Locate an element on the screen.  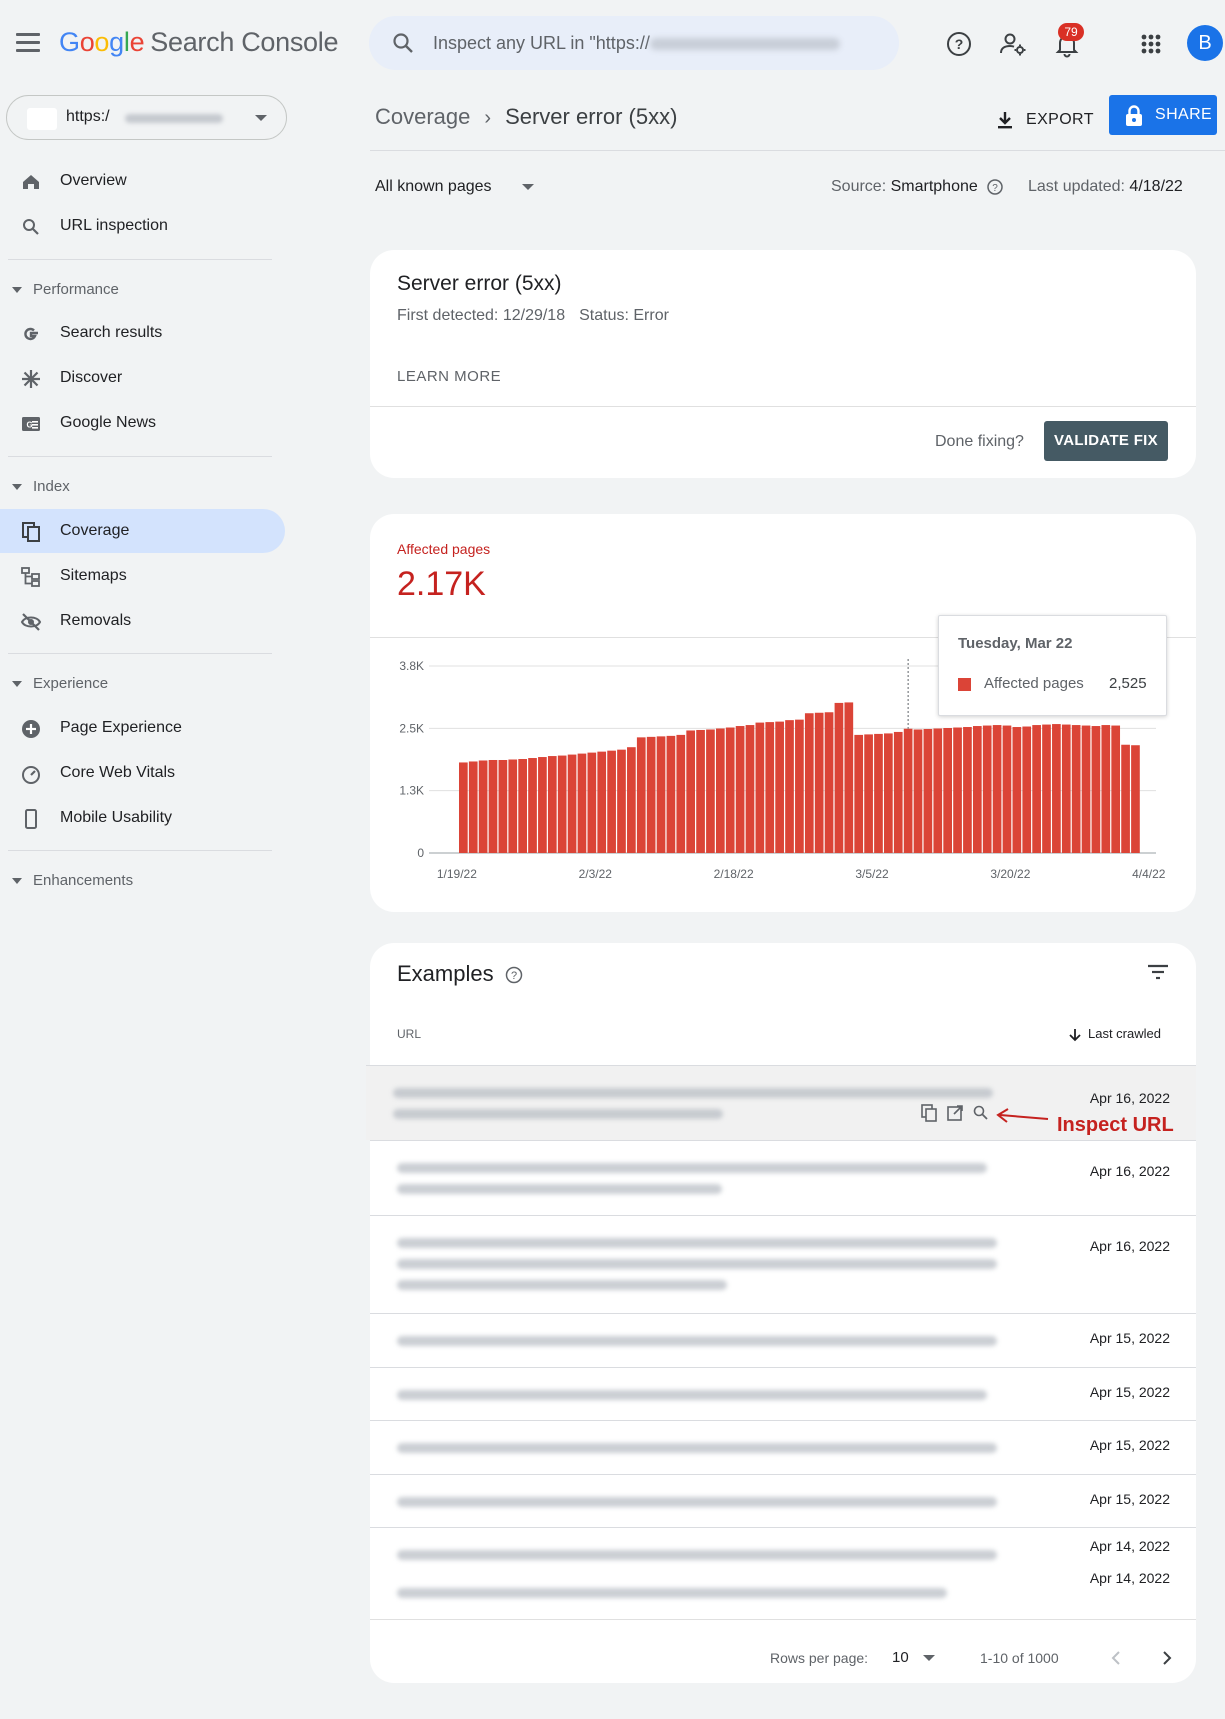
sidebar-section-performance: Performance is located at coordinates (142, 290).